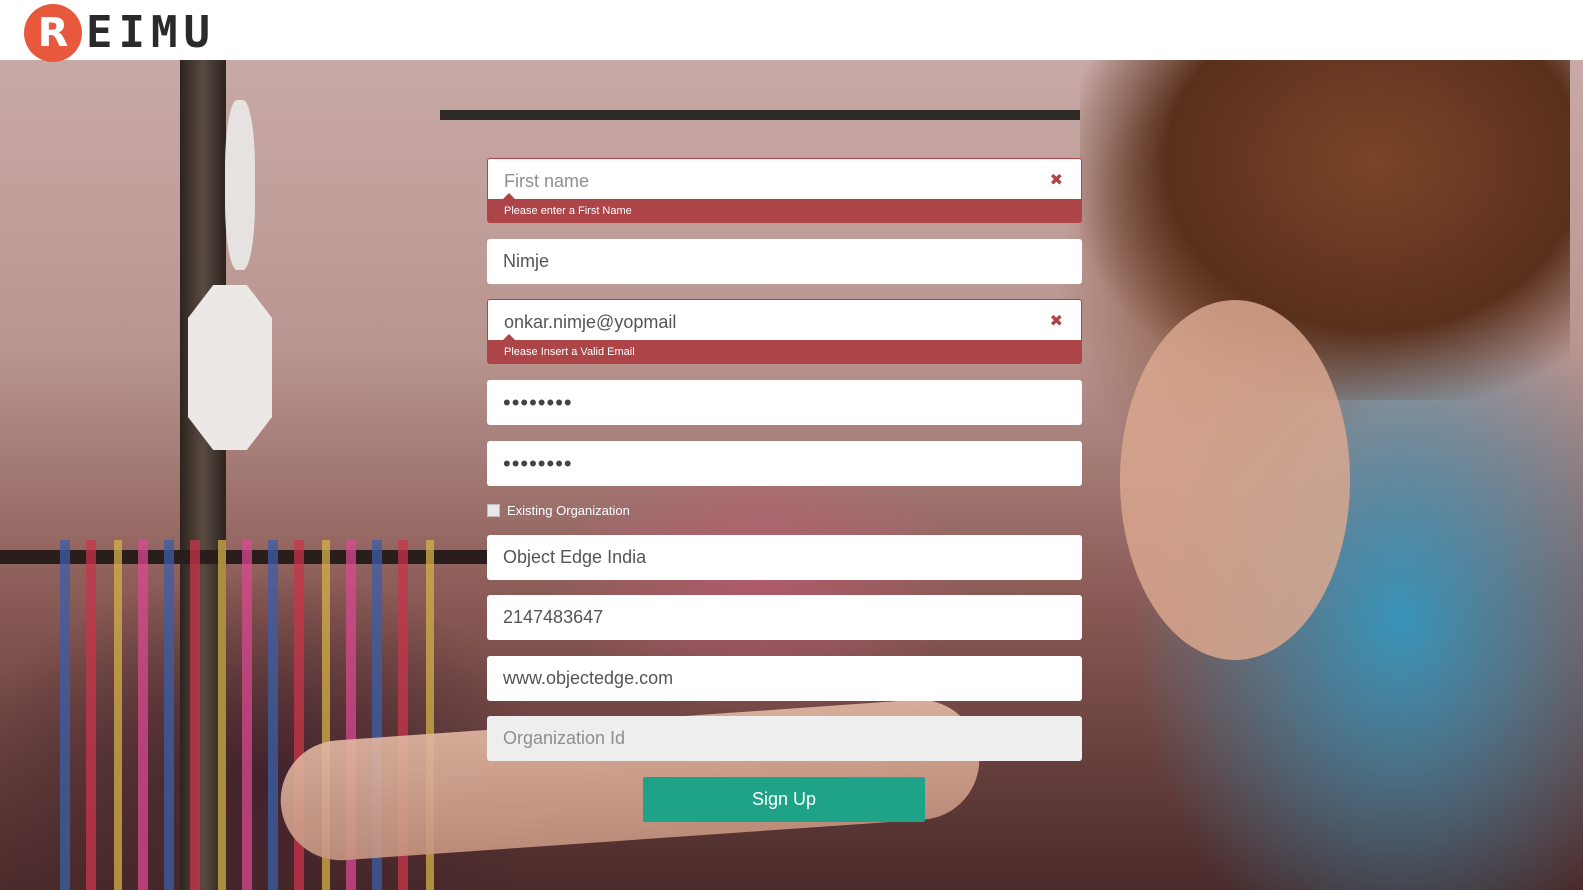 Image resolution: width=1583 pixels, height=890 pixels. Describe the element at coordinates (784, 799) in the screenshot. I see `sign-up-button: Sign Up` at that location.